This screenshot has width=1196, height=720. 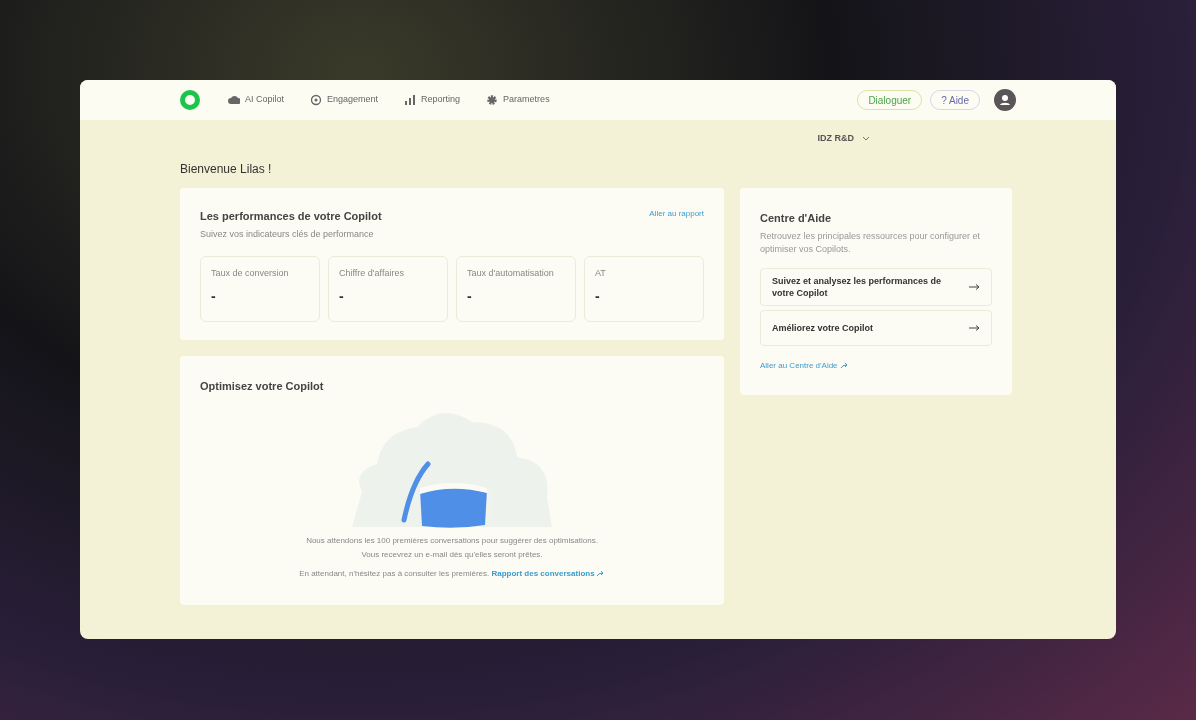 I want to click on chevron-down-icon, so click(x=866, y=138).